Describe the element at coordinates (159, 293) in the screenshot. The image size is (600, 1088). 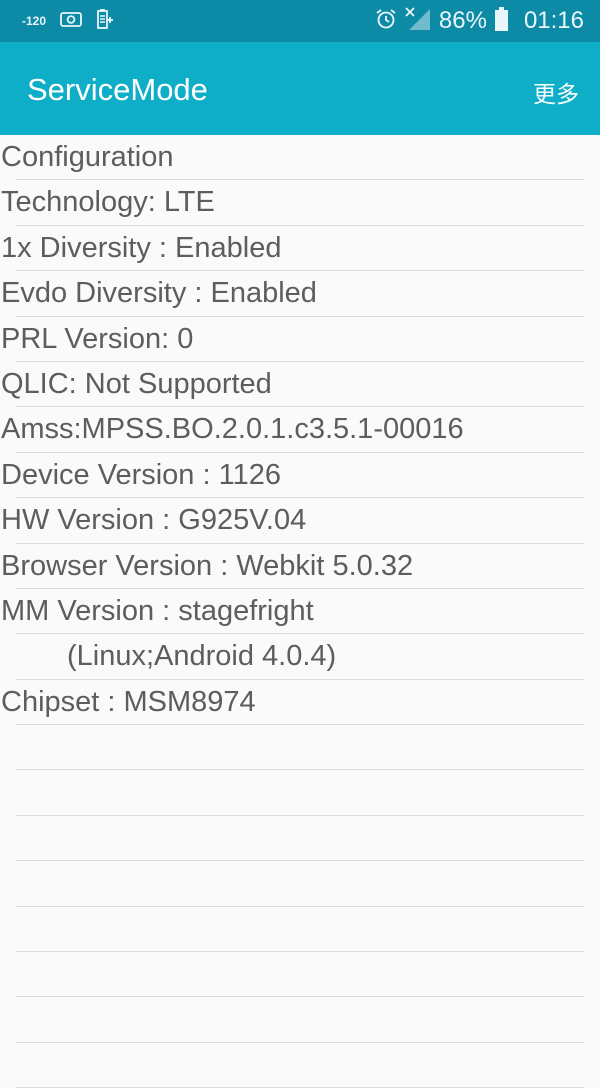
I see `list-item-text: Evdo Diversity : Enabled` at that location.